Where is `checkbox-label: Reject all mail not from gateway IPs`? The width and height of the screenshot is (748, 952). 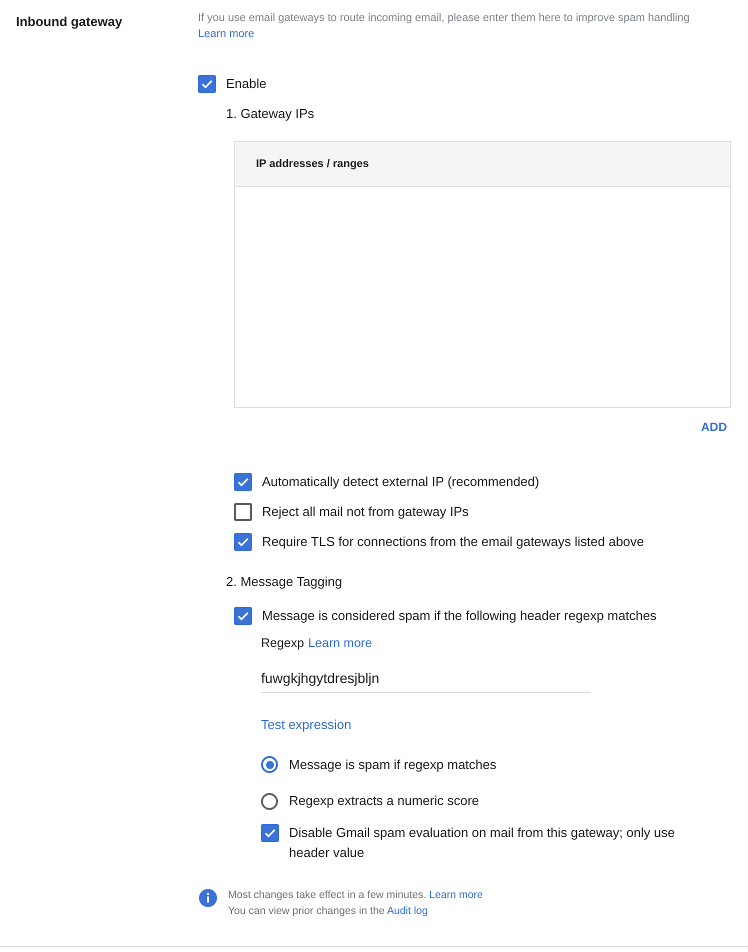 checkbox-label: Reject all mail not from gateway IPs is located at coordinates (365, 512).